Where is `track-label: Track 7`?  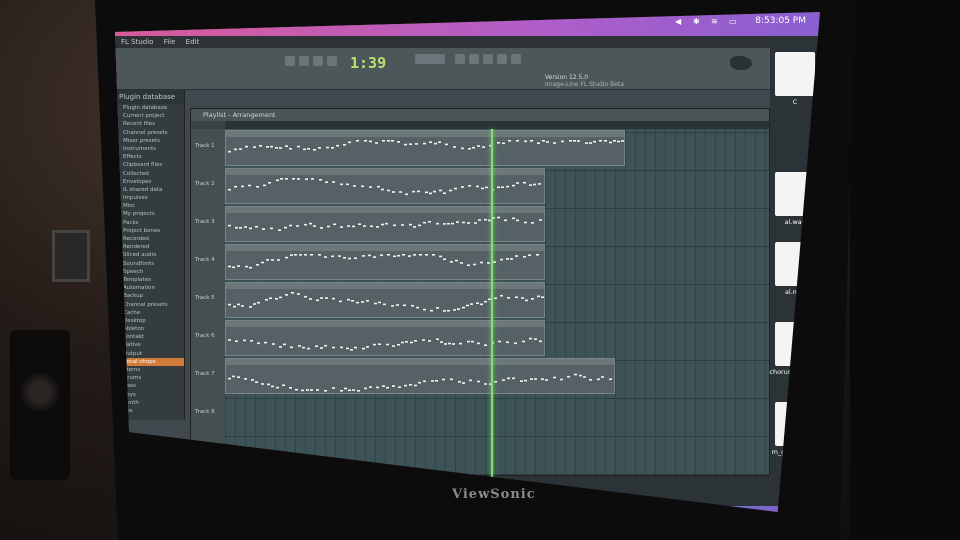
track-label: Track 7 is located at coordinates (205, 374).